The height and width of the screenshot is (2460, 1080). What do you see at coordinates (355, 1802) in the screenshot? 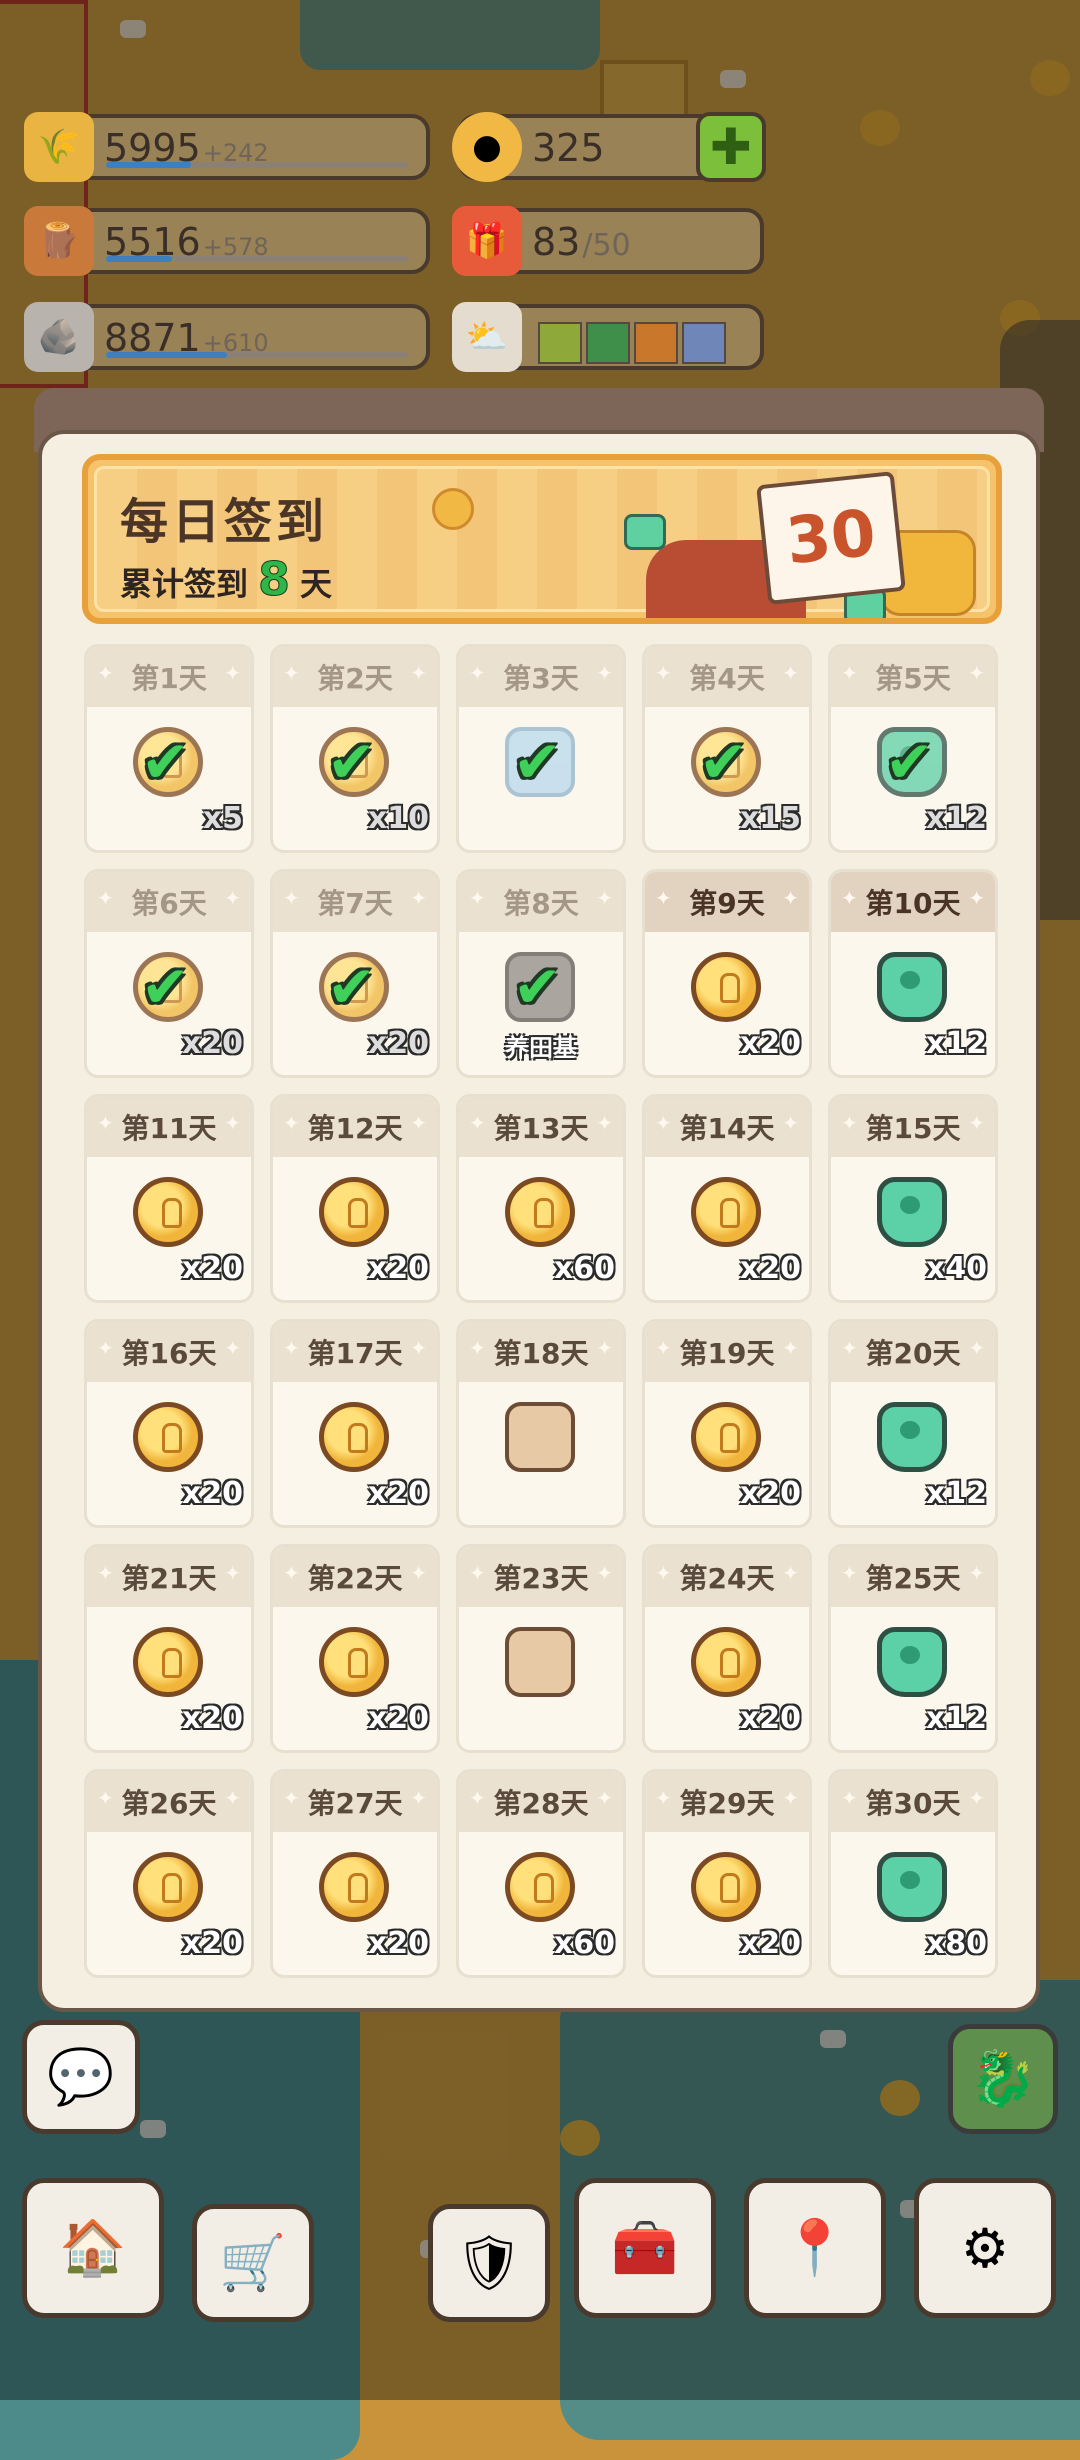
I see `day-label: 第27天` at bounding box center [355, 1802].